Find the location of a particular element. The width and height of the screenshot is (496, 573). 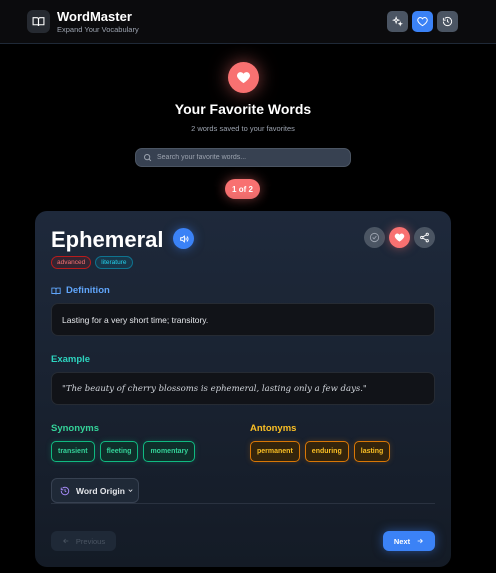

page-counter: 1 of 2 is located at coordinates (242, 189).